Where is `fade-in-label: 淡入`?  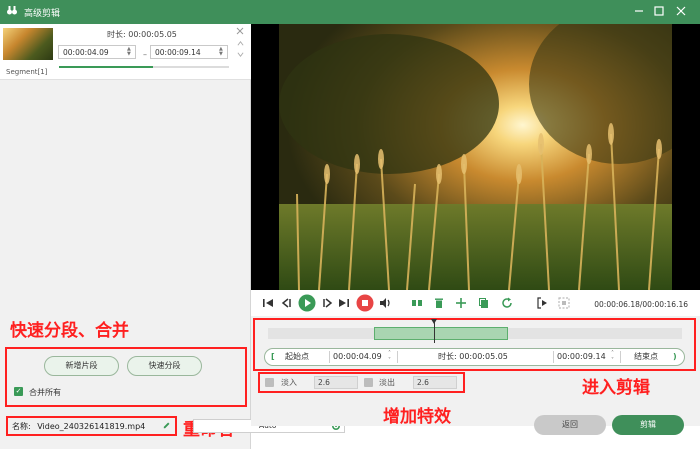
fade-in-label: 淡入 is located at coordinates (289, 382).